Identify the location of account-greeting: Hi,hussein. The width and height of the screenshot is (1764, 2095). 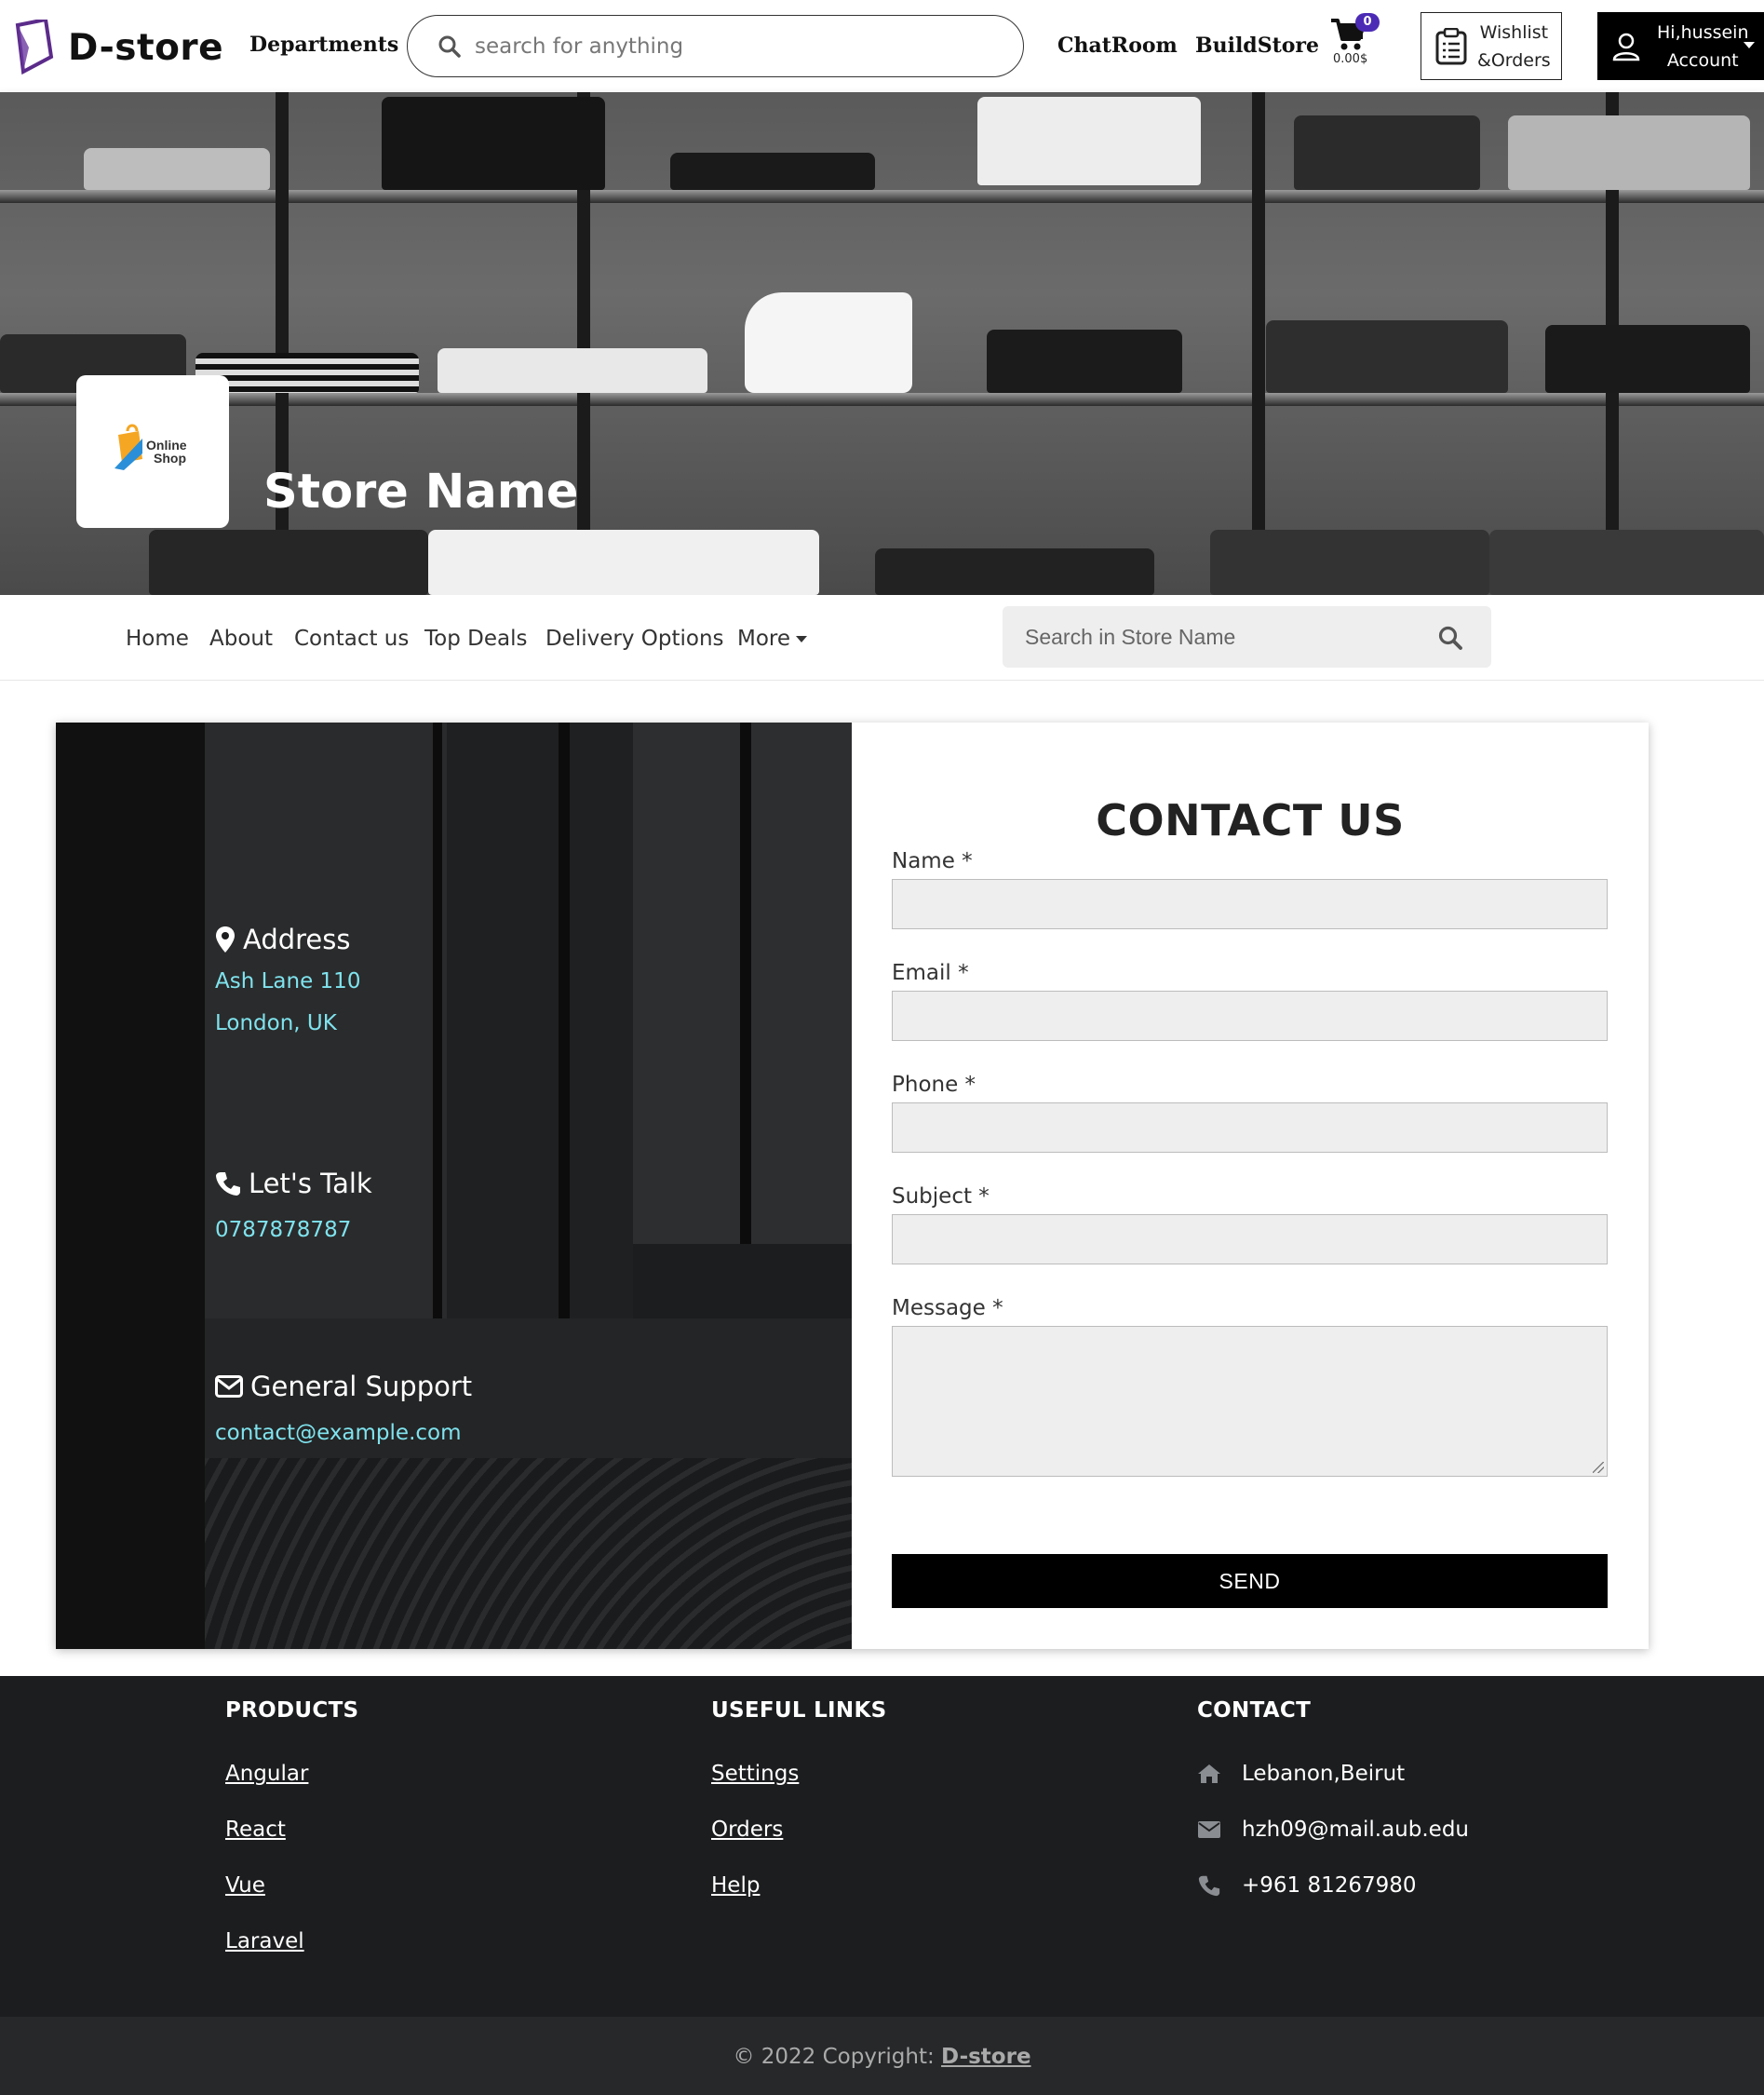
(1703, 32).